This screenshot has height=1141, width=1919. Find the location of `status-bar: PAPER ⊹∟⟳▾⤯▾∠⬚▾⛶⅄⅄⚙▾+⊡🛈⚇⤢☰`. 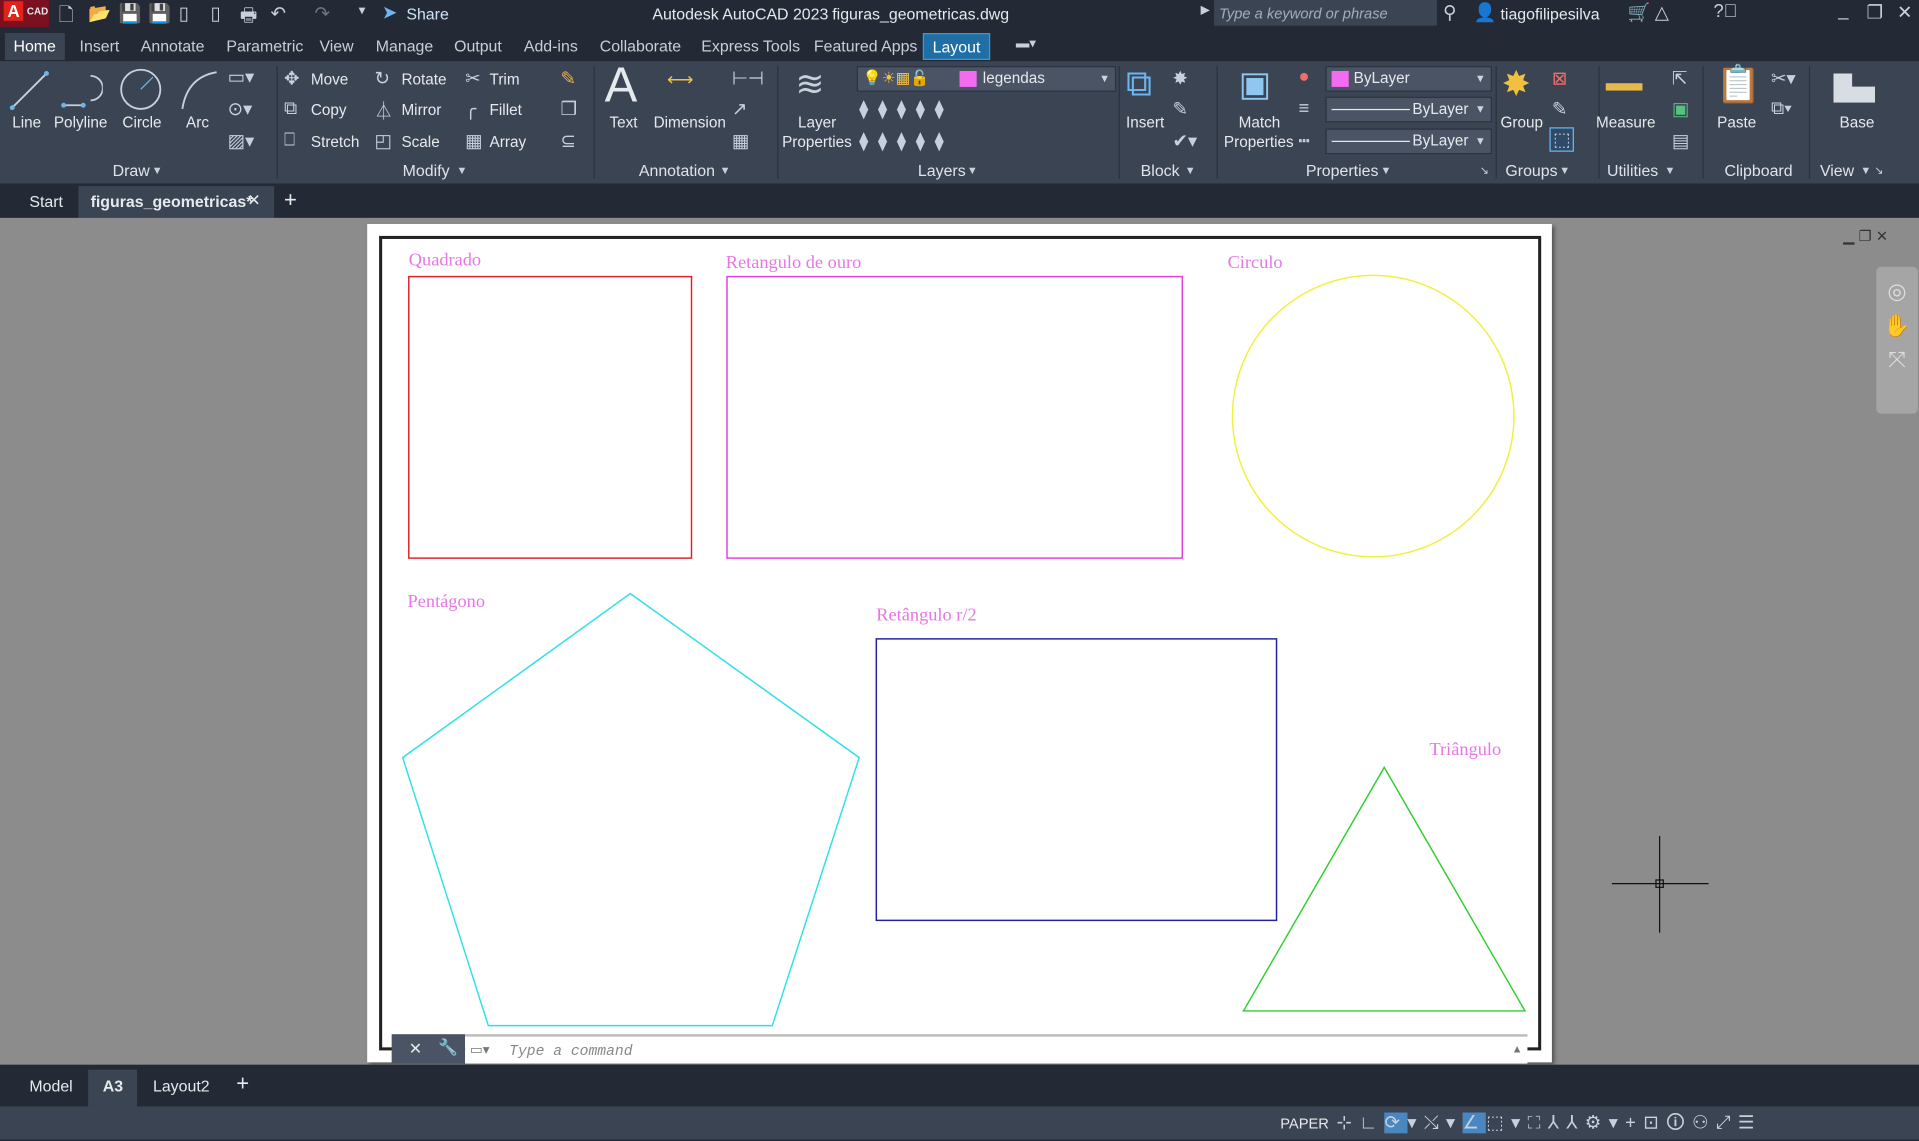

status-bar: PAPER ⊹∟⟳▾⤯▾∠⬚▾⛶⅄⅄⚙▾+⊡🛈⚇⤢☰ is located at coordinates (959, 1123).